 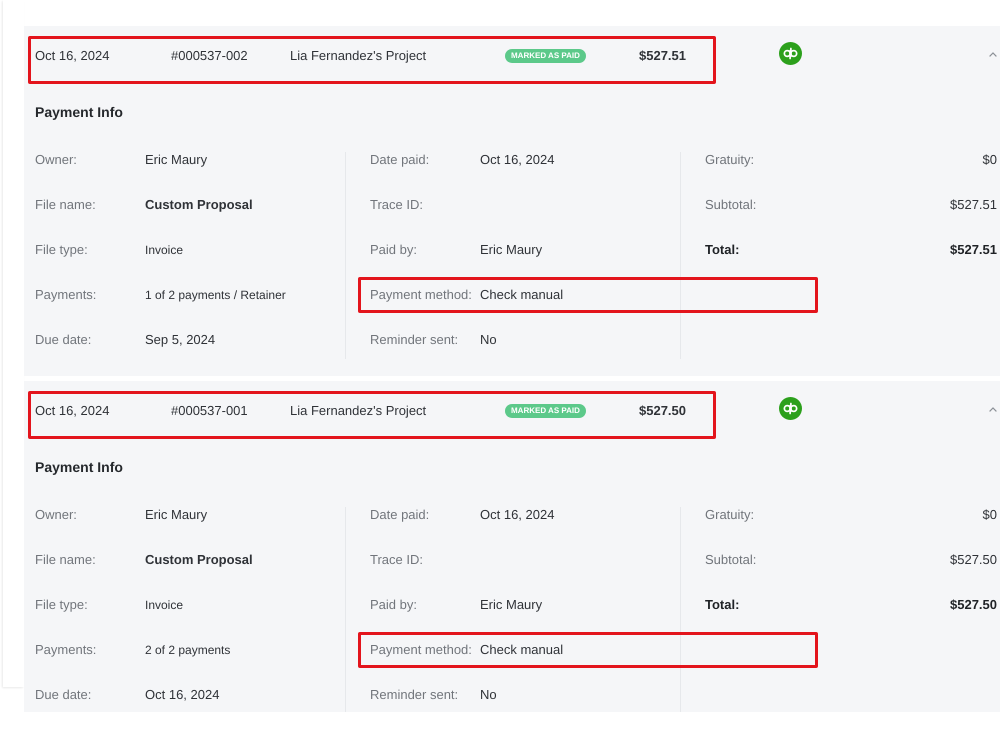 I want to click on invoice-amount: $527.51, so click(x=663, y=56).